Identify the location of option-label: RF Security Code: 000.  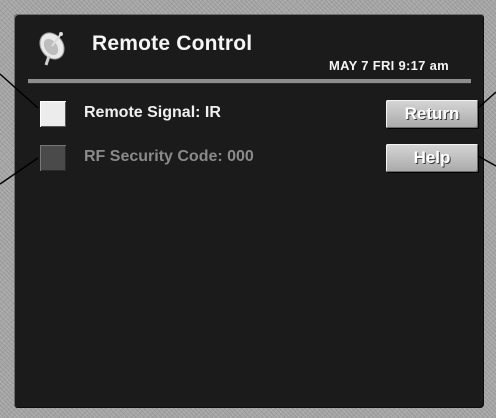
(169, 156).